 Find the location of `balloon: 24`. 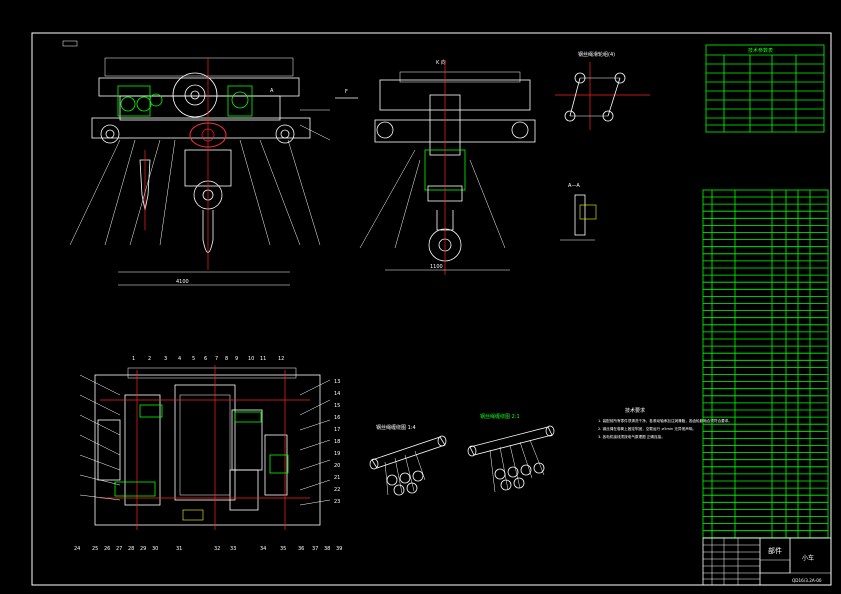

balloon: 24 is located at coordinates (77, 549).